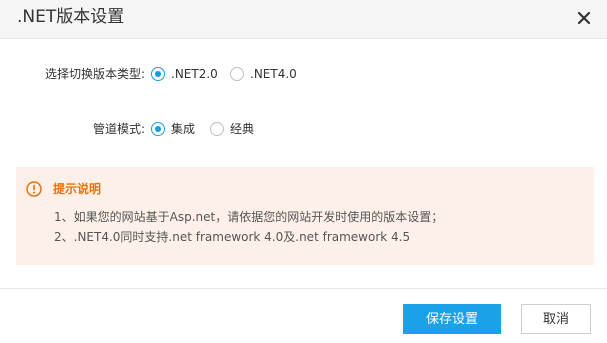 Image resolution: width=607 pixels, height=343 pixels. Describe the element at coordinates (556, 319) in the screenshot. I see `cancel-button: 取消` at that location.